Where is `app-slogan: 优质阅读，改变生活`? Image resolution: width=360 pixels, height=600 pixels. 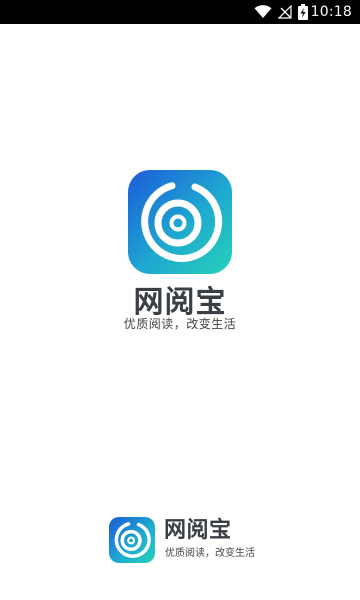
app-slogan: 优质阅读，改变生活 is located at coordinates (180, 324).